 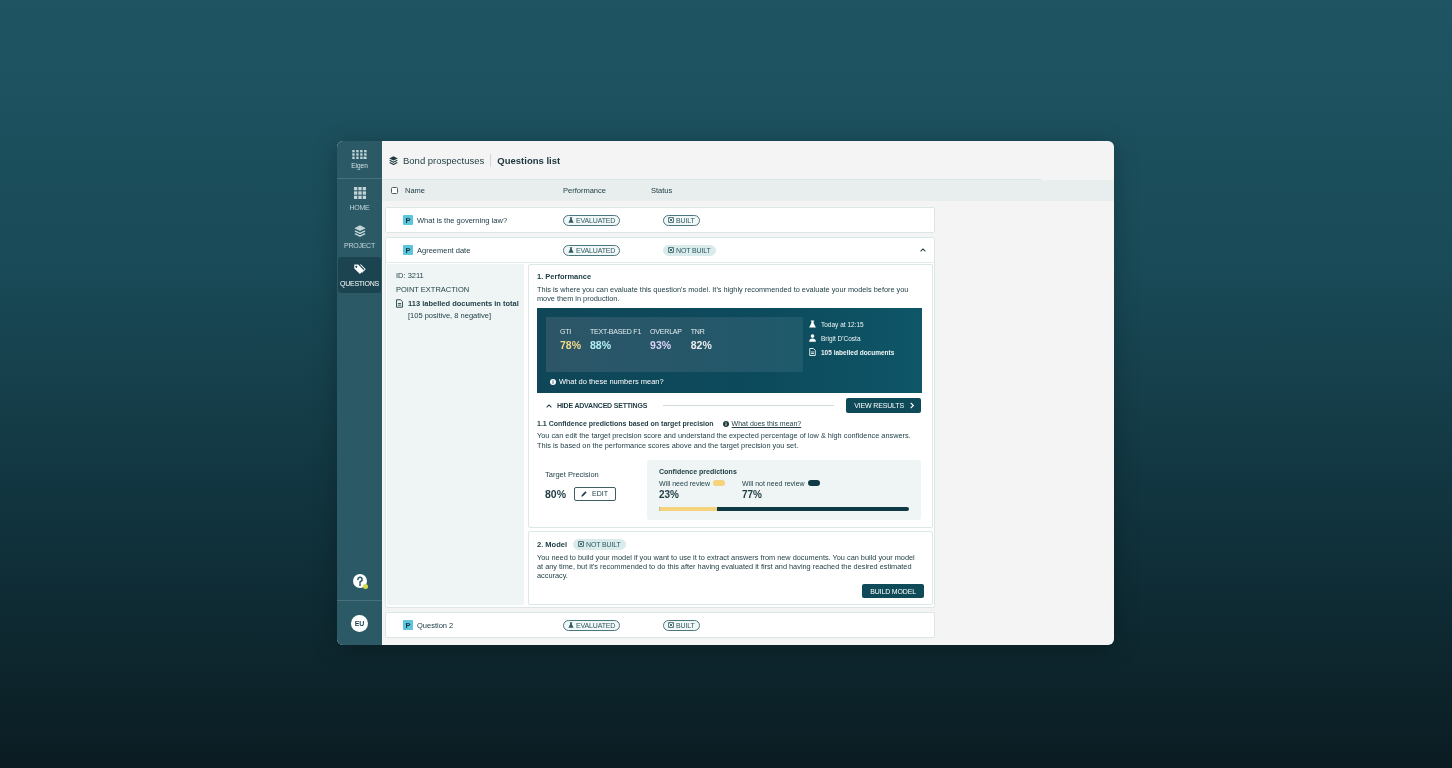 I want to click on person-icon, so click(x=812, y=338).